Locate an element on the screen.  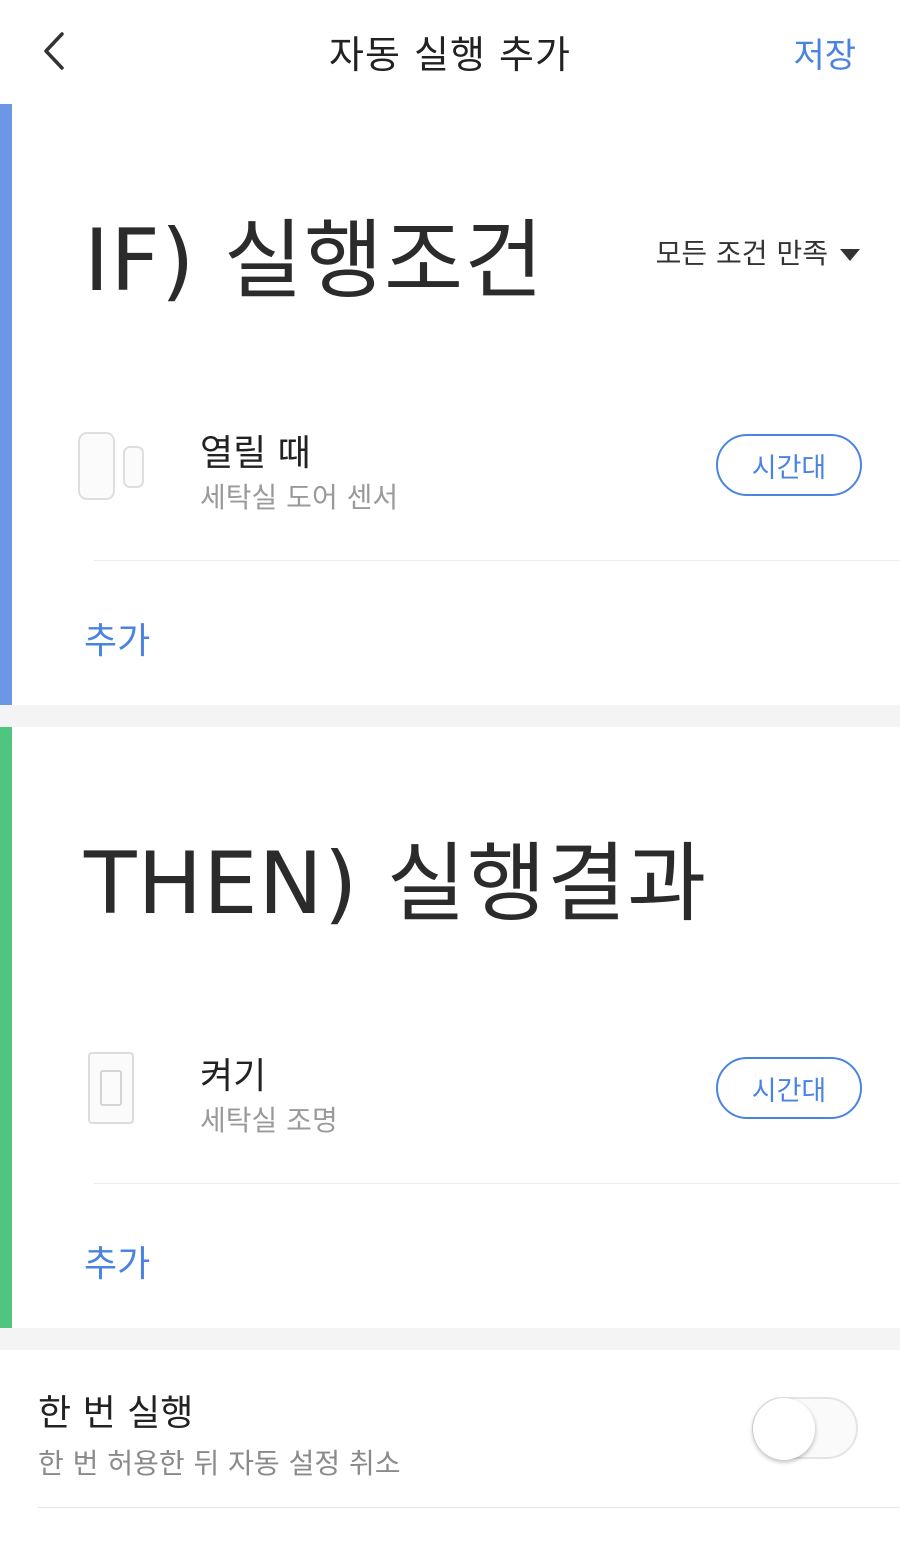
toggle-knob is located at coordinates (784, 1429).